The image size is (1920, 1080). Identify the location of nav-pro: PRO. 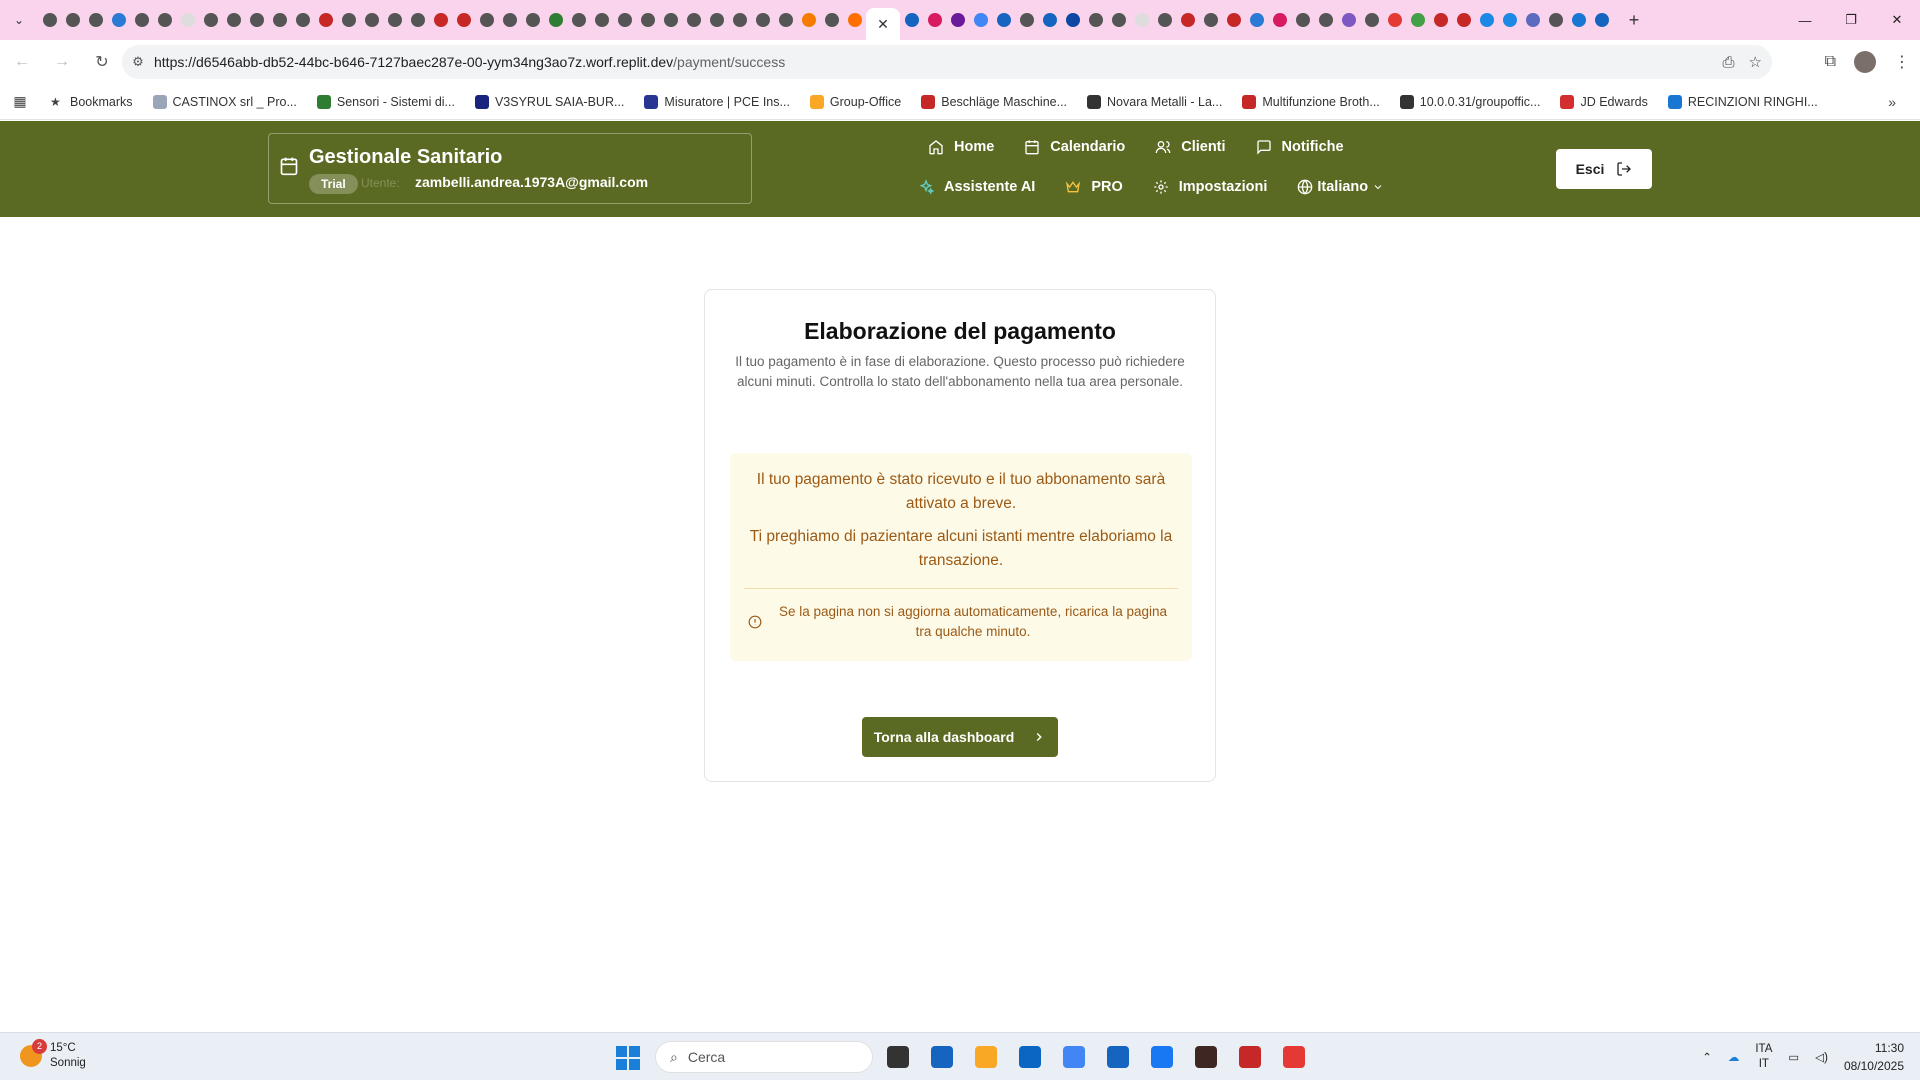
(1094, 187).